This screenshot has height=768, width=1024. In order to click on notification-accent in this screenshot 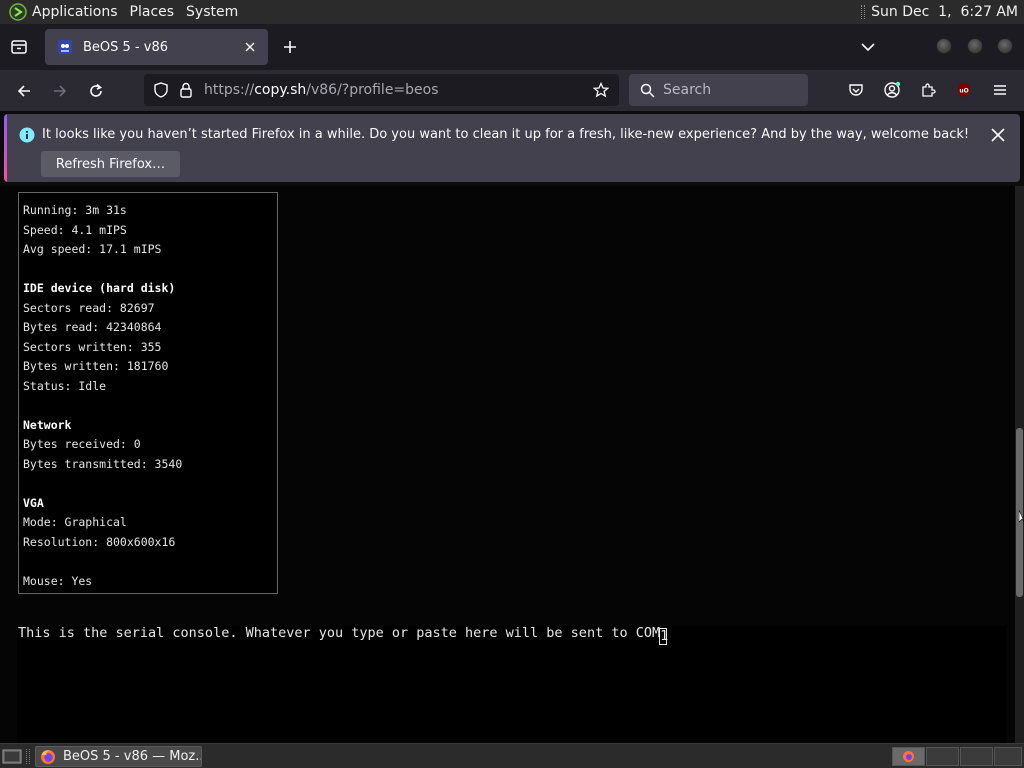, I will do `click(5, 148)`.